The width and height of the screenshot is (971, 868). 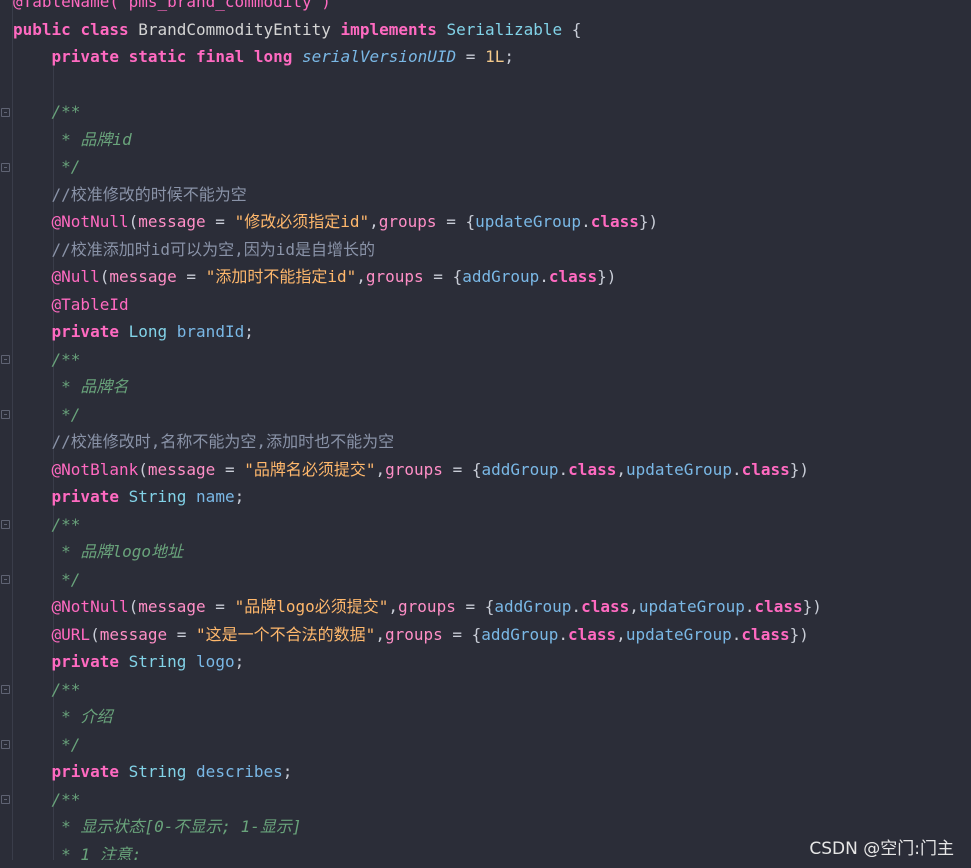 I want to click on code-token: "添加时不能指定id", so click(x=281, y=276).